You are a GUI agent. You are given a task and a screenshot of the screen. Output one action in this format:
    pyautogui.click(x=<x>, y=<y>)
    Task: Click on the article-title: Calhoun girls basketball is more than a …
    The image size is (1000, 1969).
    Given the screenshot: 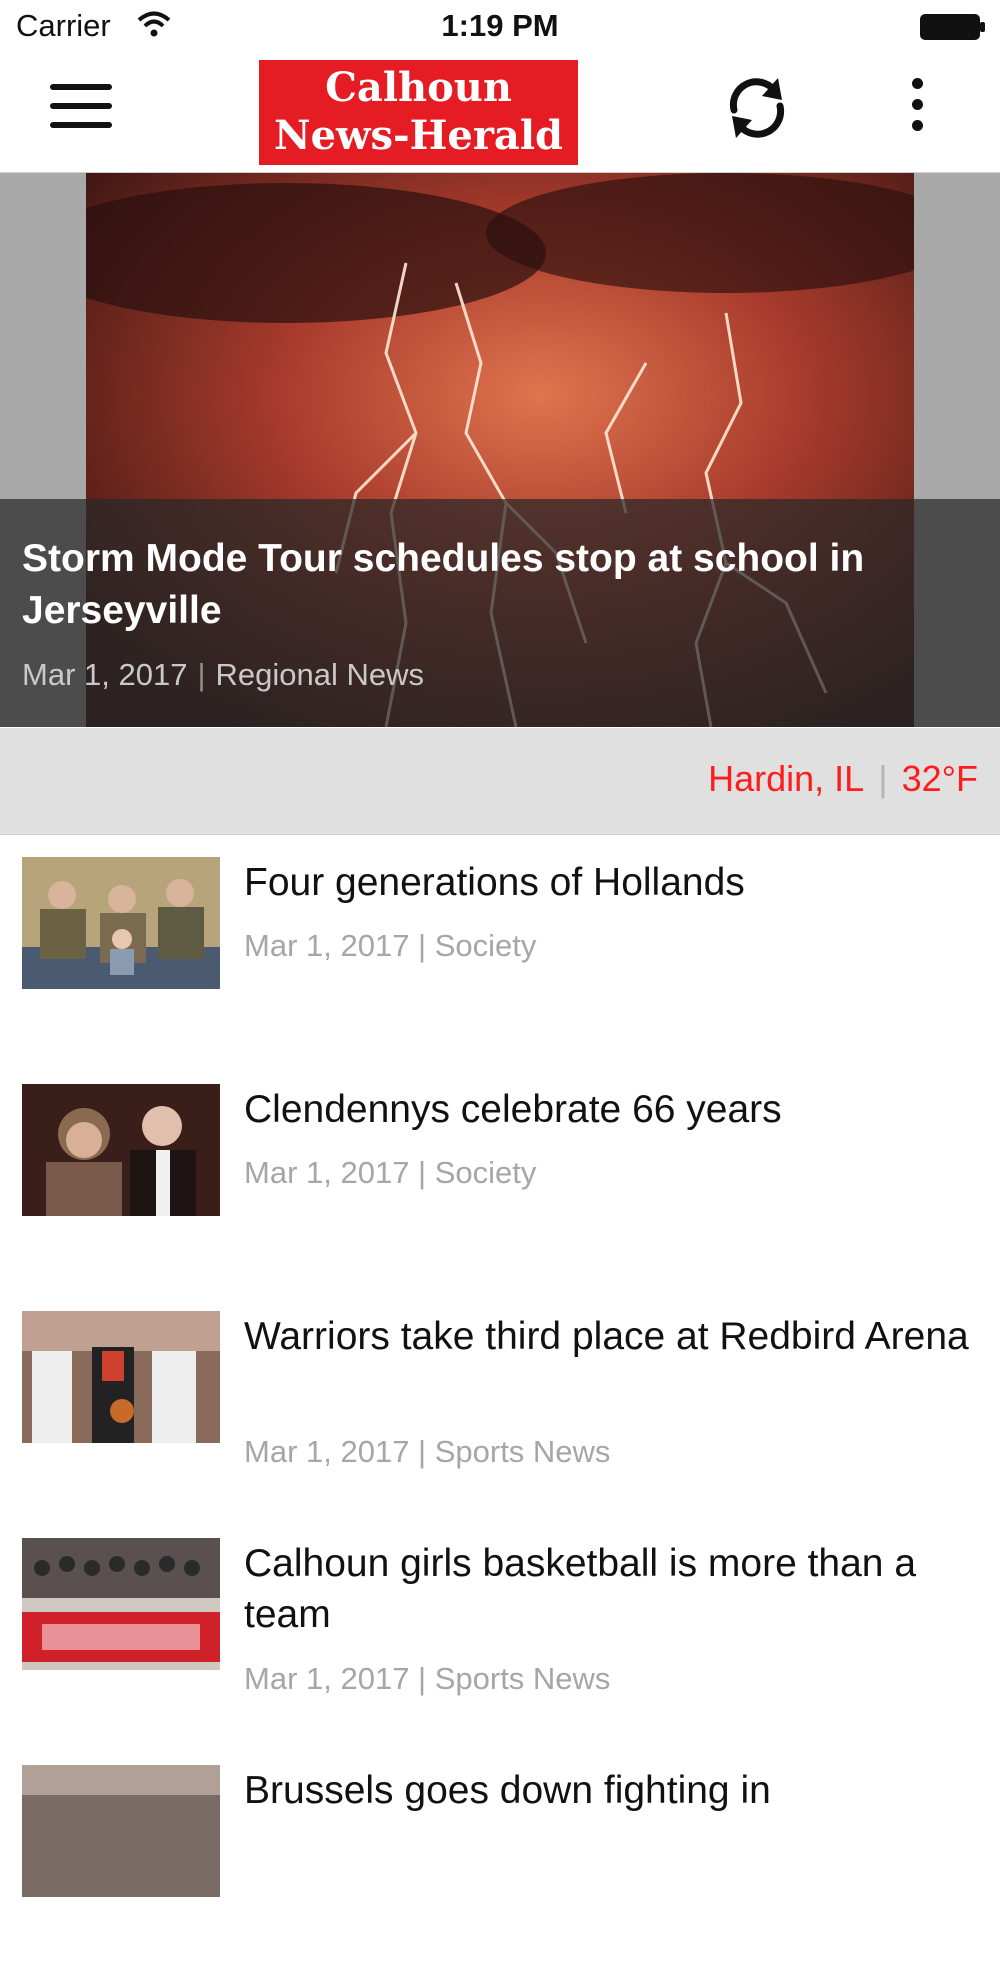 What is the action you would take?
    pyautogui.click(x=580, y=1589)
    